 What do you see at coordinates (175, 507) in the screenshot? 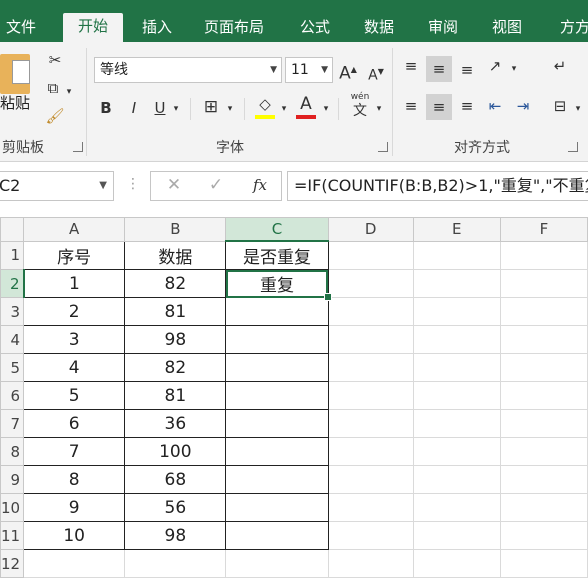
I see `cell: 56` at bounding box center [175, 507].